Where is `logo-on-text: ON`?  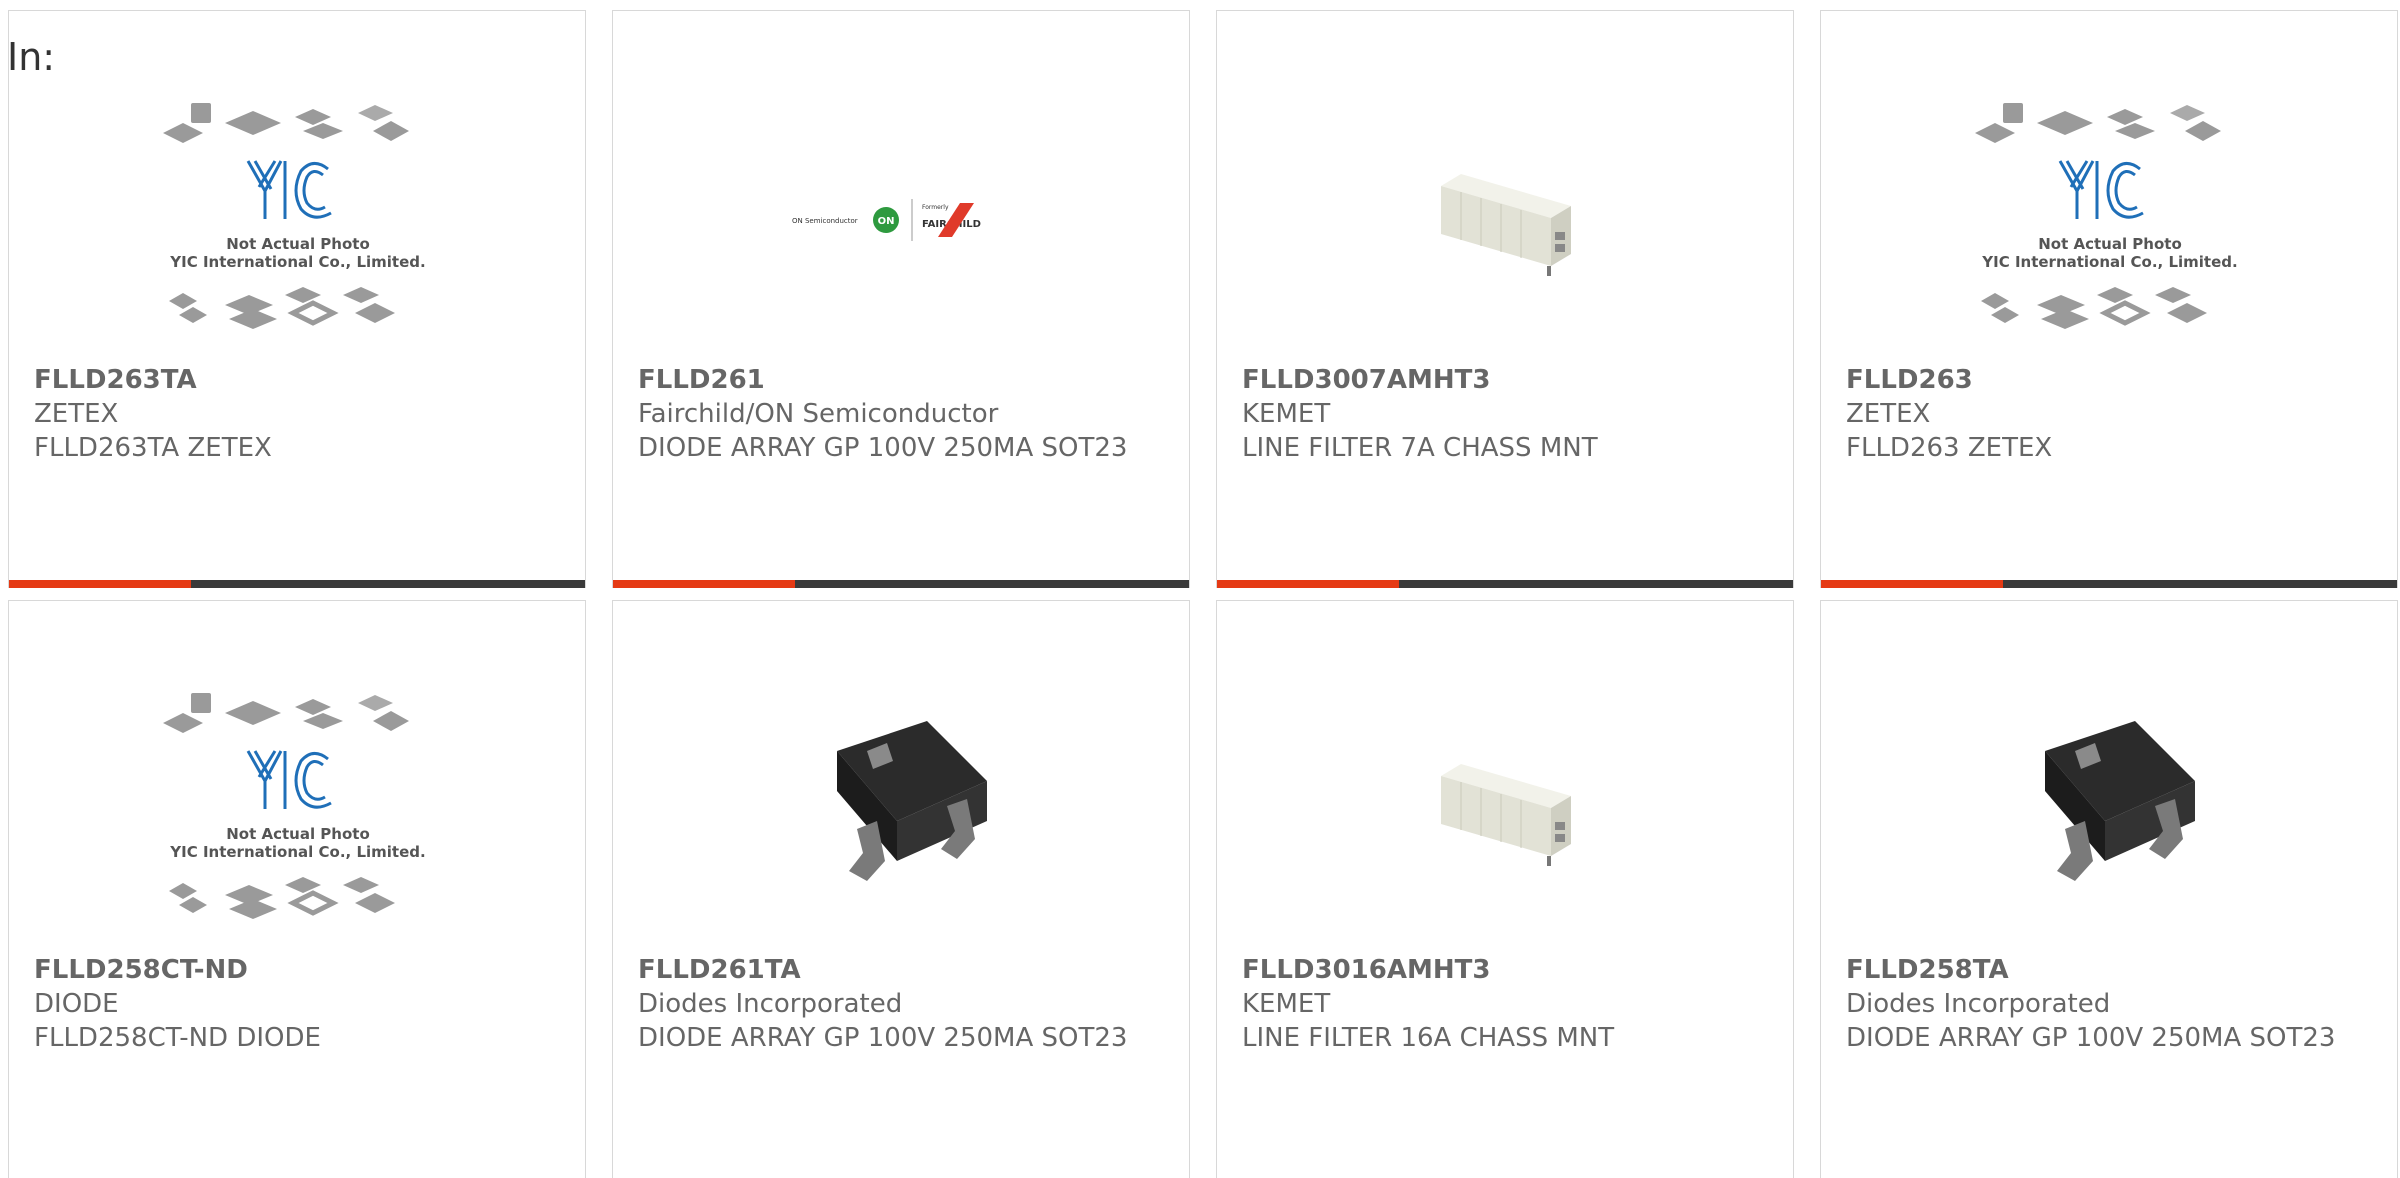 logo-on-text: ON is located at coordinates (886, 221).